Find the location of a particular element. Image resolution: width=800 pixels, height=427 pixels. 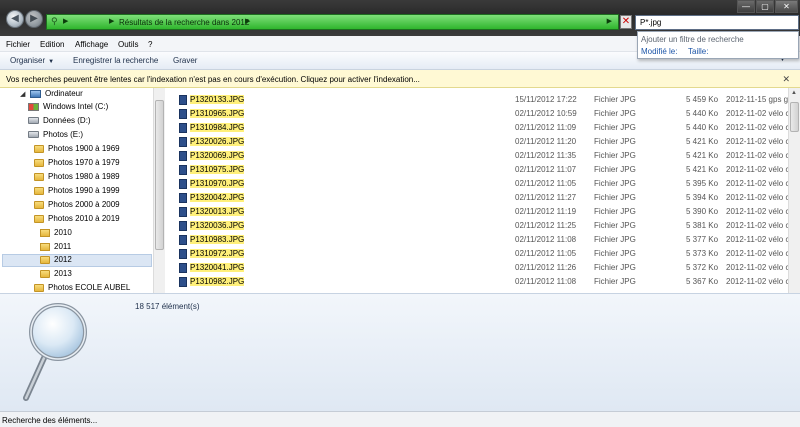

navigation-scrollbar is located at coordinates (159, 190).